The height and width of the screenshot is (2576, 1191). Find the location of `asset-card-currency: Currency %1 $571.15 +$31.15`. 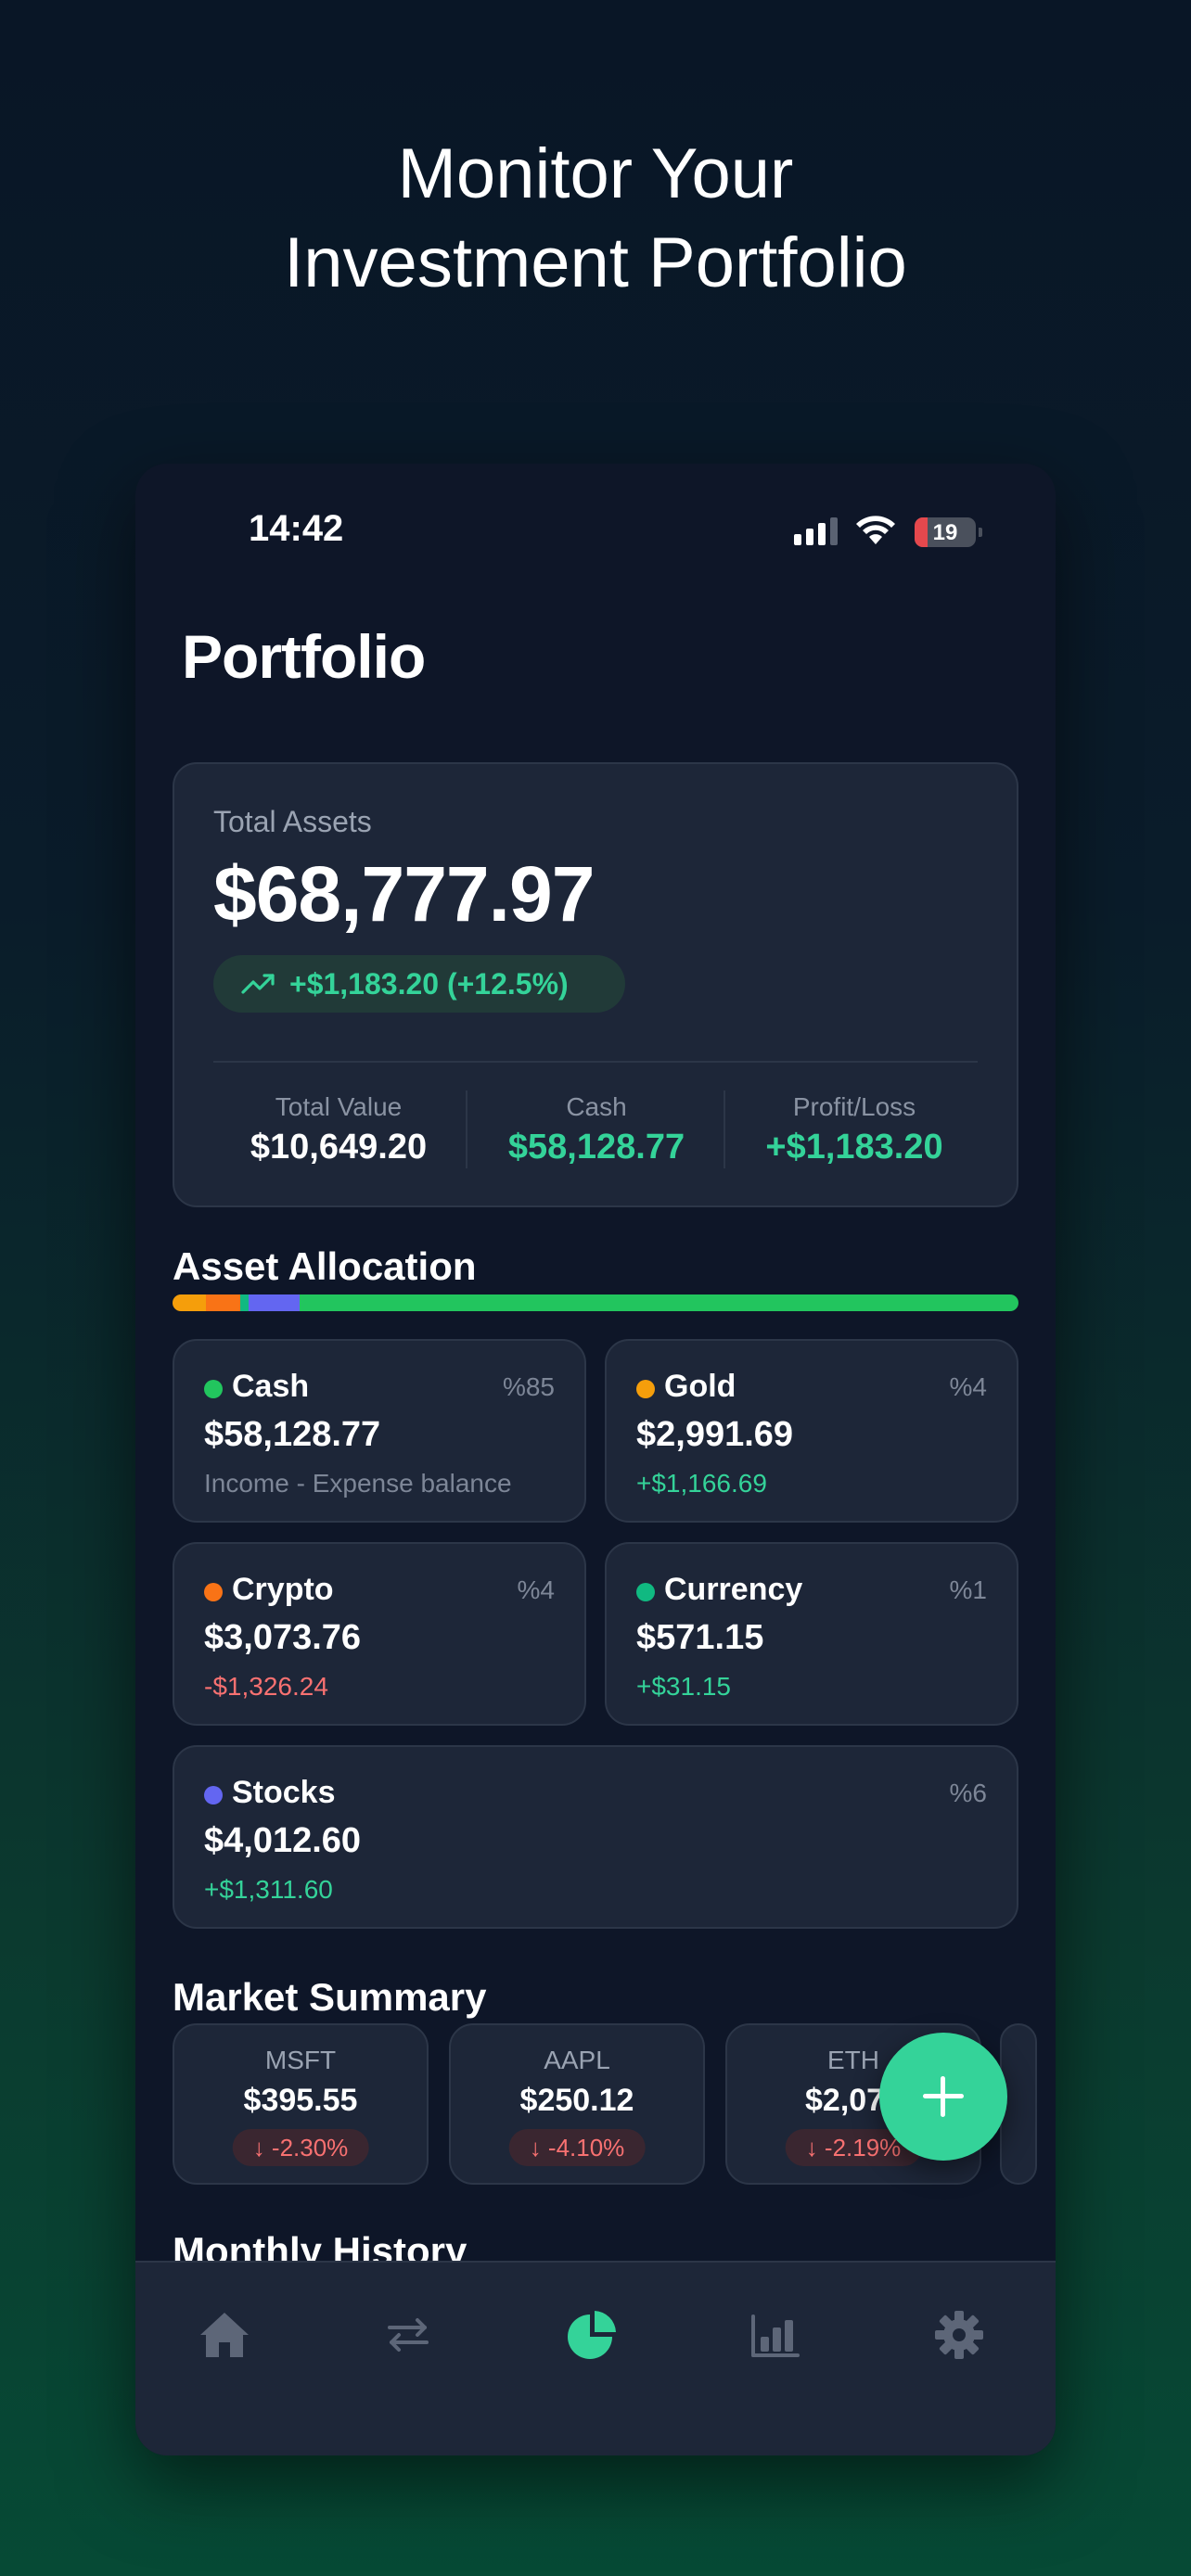

asset-card-currency: Currency %1 $571.15 +$31.15 is located at coordinates (811, 1634).